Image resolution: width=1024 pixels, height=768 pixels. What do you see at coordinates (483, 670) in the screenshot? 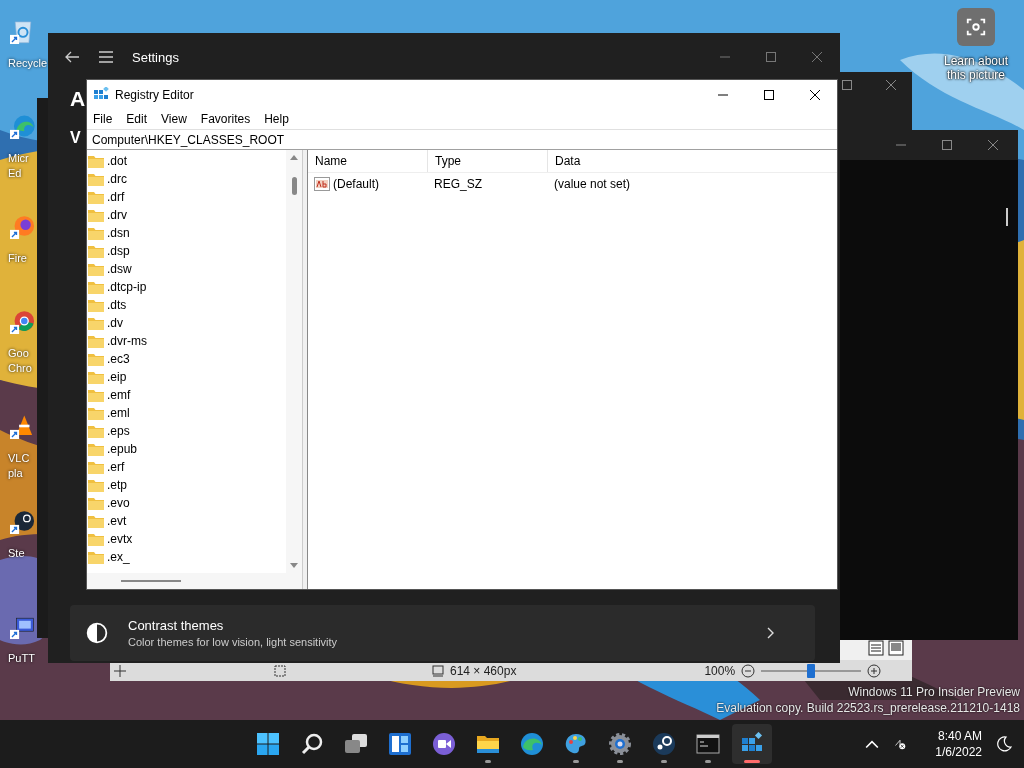
I see `image-size-text: 614 × 460px` at bounding box center [483, 670].